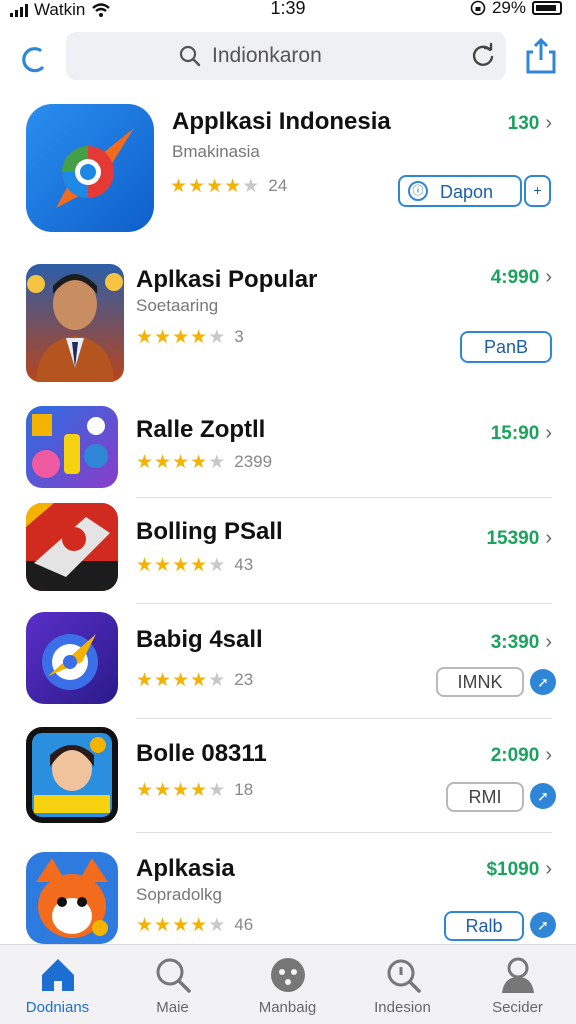 This screenshot has width=576, height=1024. I want to click on price-value: 4:990, so click(515, 277).